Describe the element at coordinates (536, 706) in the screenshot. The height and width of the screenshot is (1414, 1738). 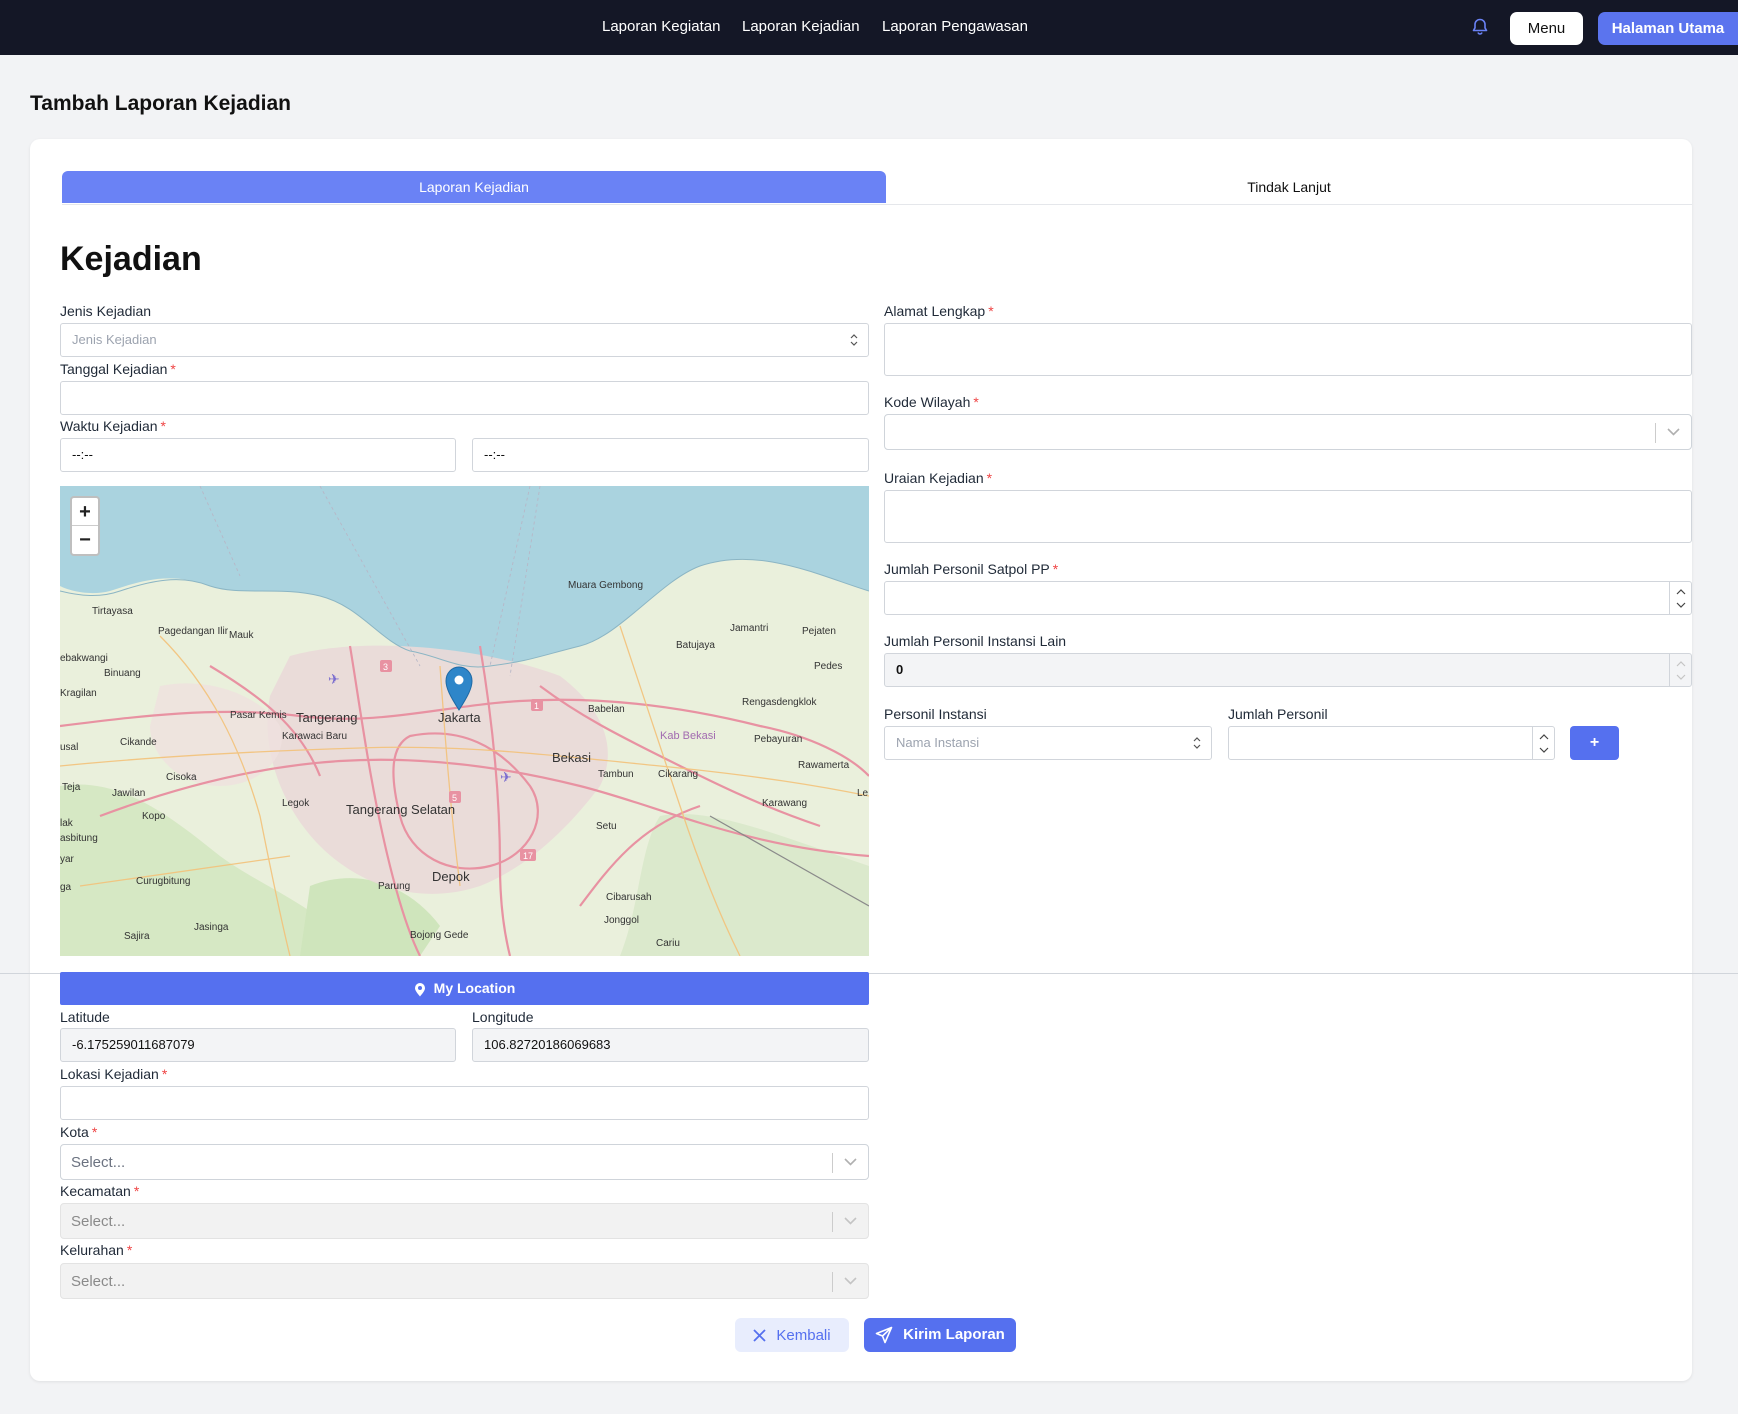
I see `route-number: 1` at that location.